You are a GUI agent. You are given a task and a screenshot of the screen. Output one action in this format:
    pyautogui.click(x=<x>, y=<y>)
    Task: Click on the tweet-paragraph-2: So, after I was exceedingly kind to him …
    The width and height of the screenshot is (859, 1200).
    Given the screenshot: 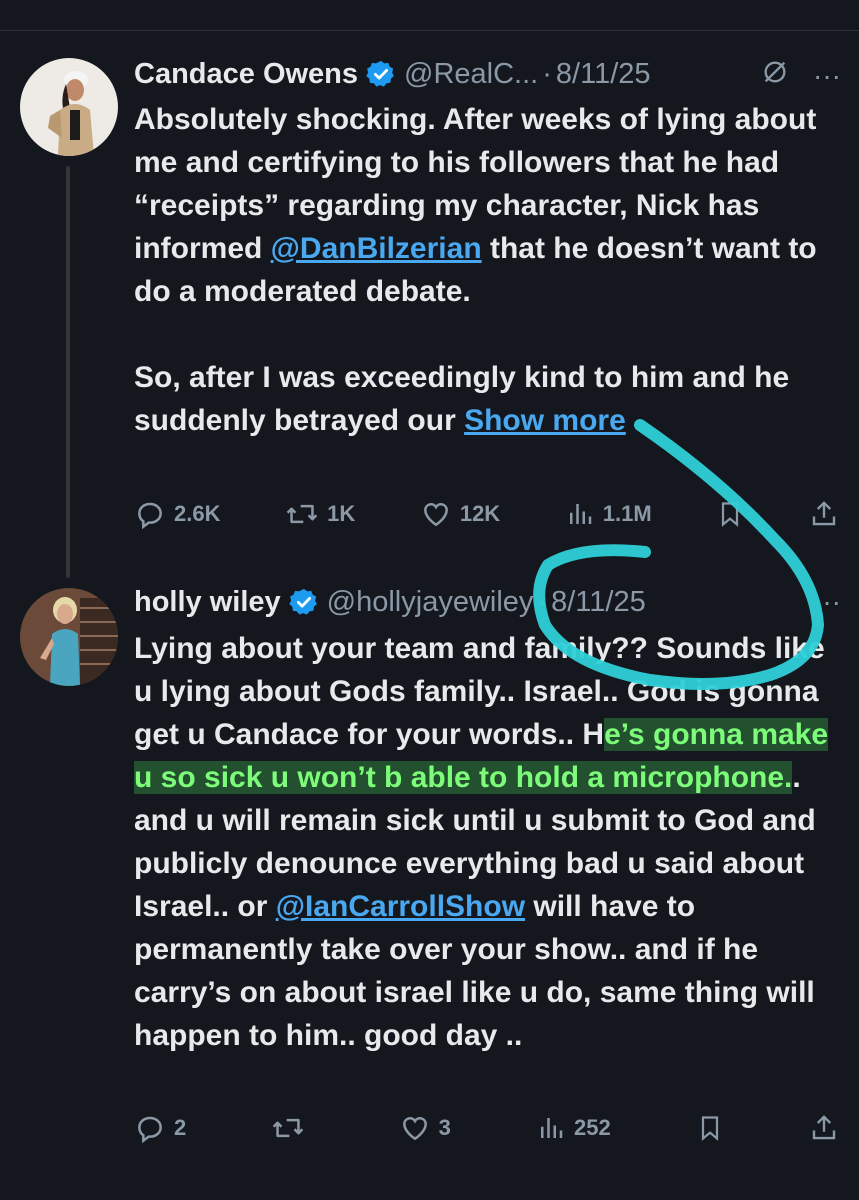 What is the action you would take?
    pyautogui.click(x=484, y=399)
    